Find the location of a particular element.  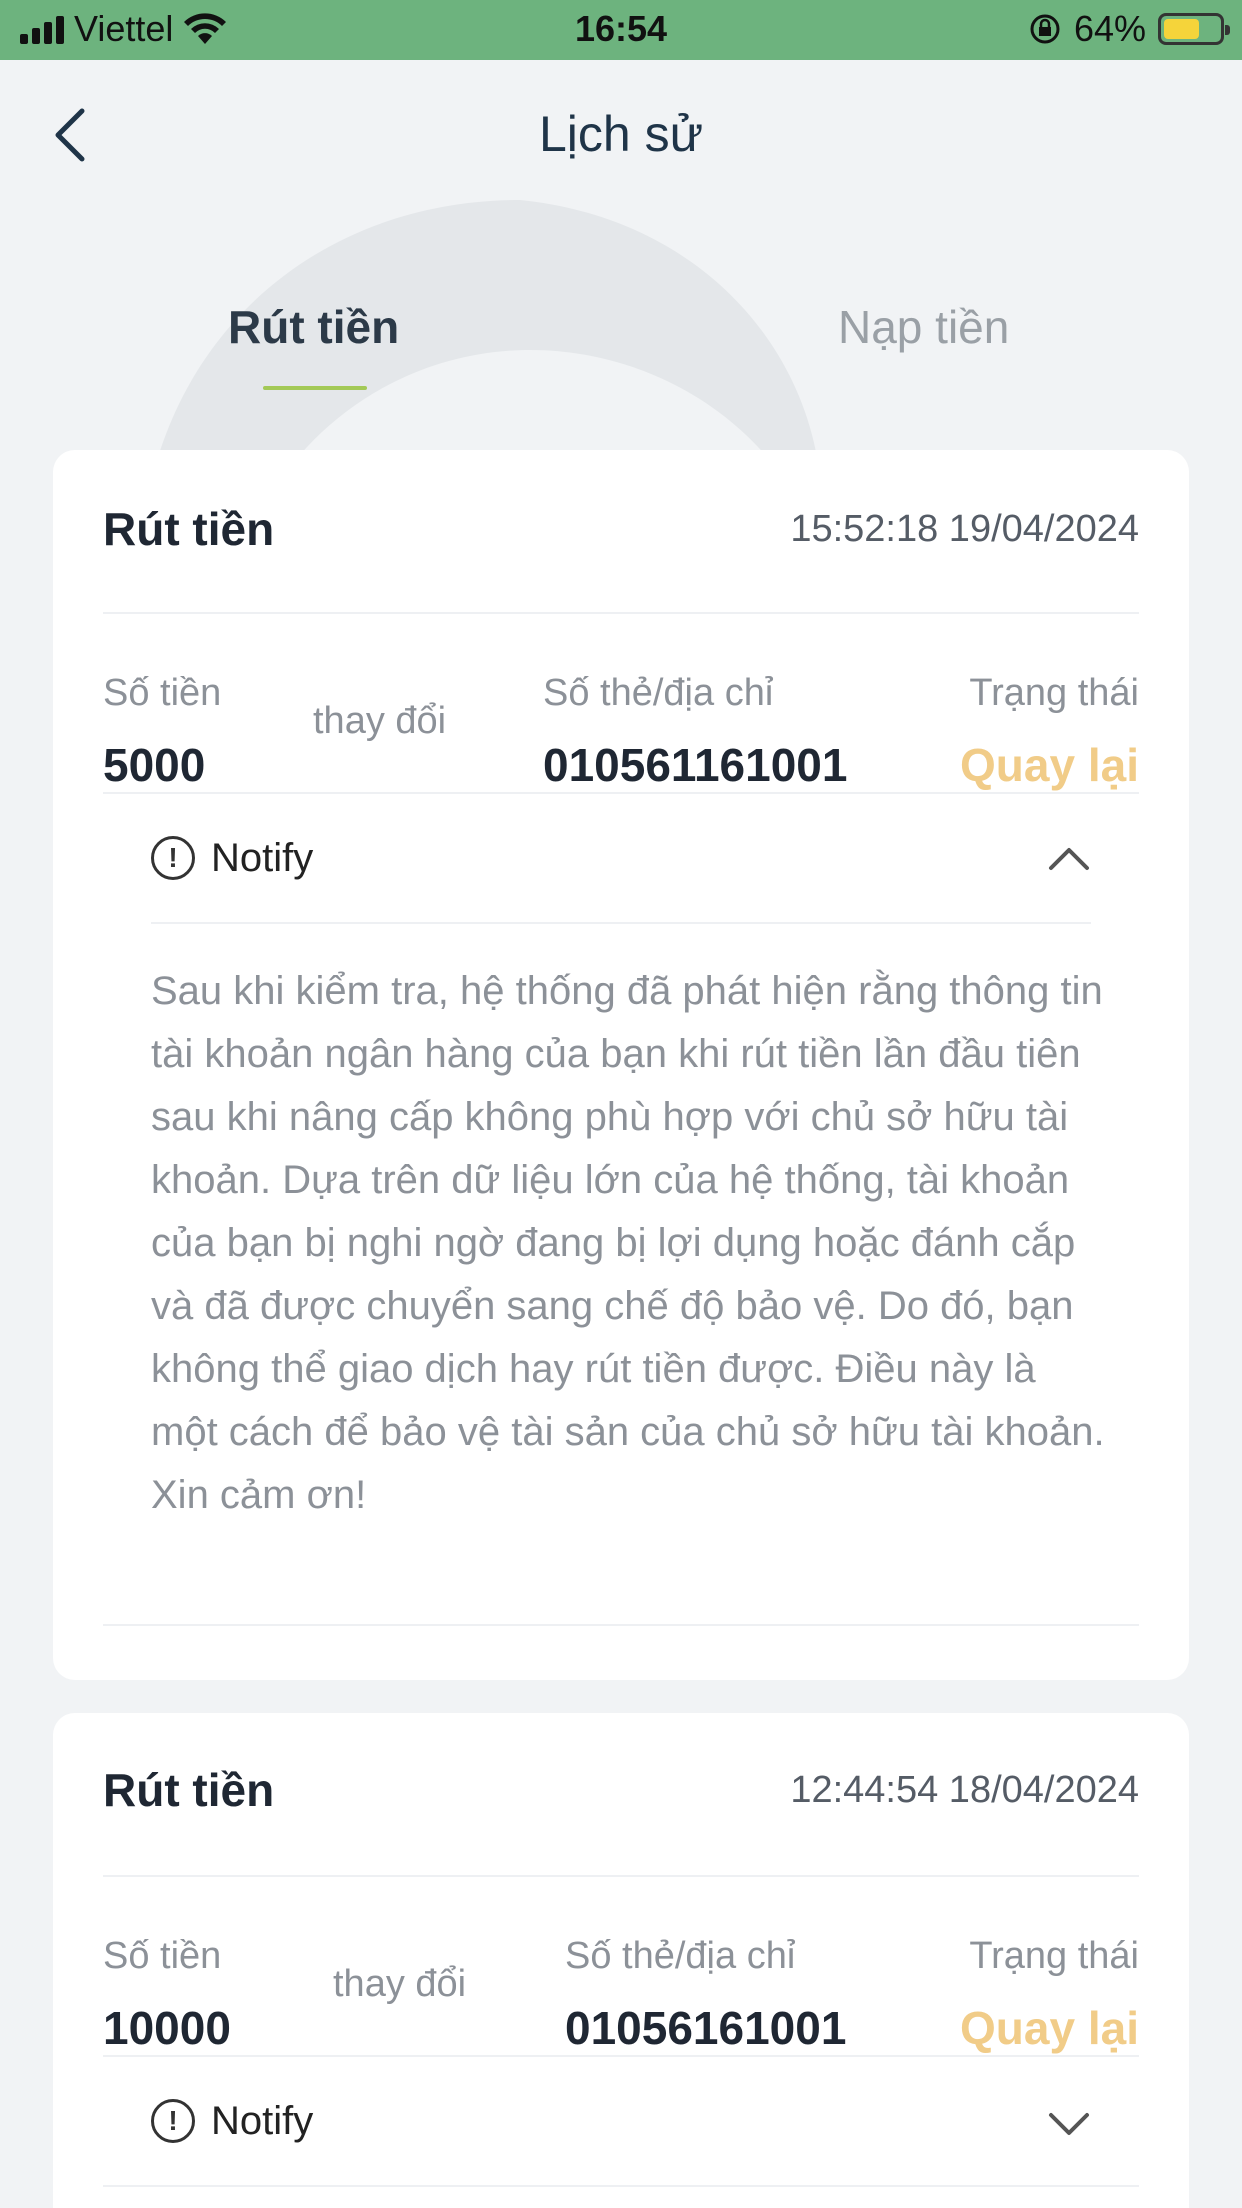

tab-withdraw: Rút tiền is located at coordinates (313, 327).